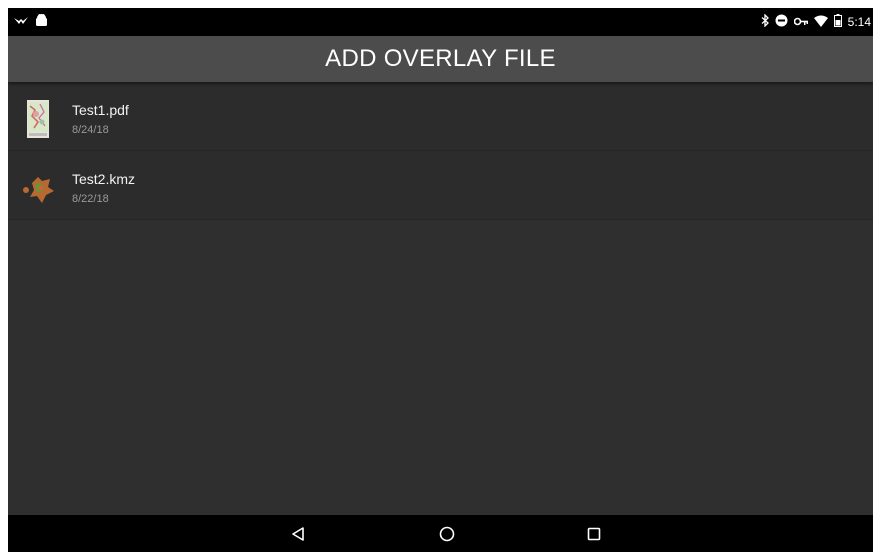 The width and height of the screenshot is (873, 552). What do you see at coordinates (39, 188) in the screenshot?
I see `kmz-map-thumbnail-icon` at bounding box center [39, 188].